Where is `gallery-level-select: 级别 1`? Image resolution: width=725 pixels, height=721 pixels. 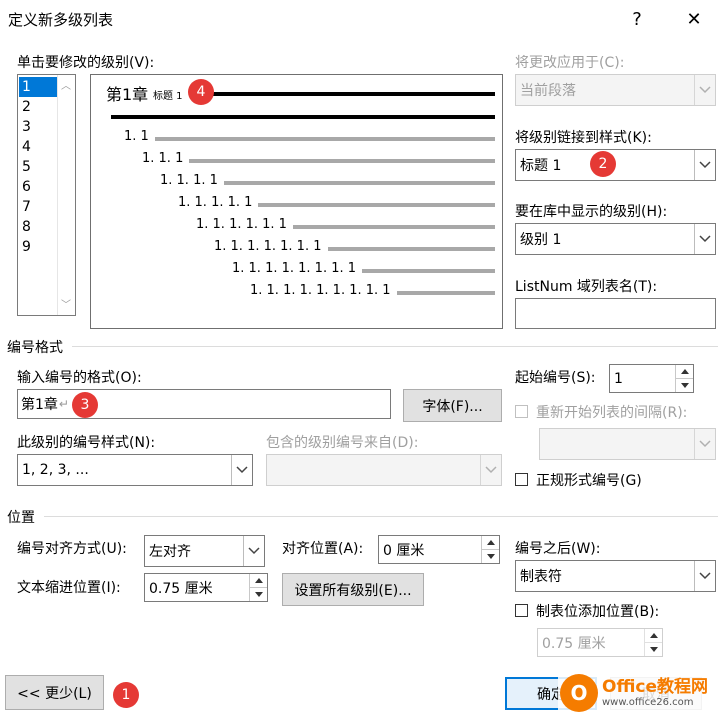 gallery-level-select: 级别 1 is located at coordinates (615, 239).